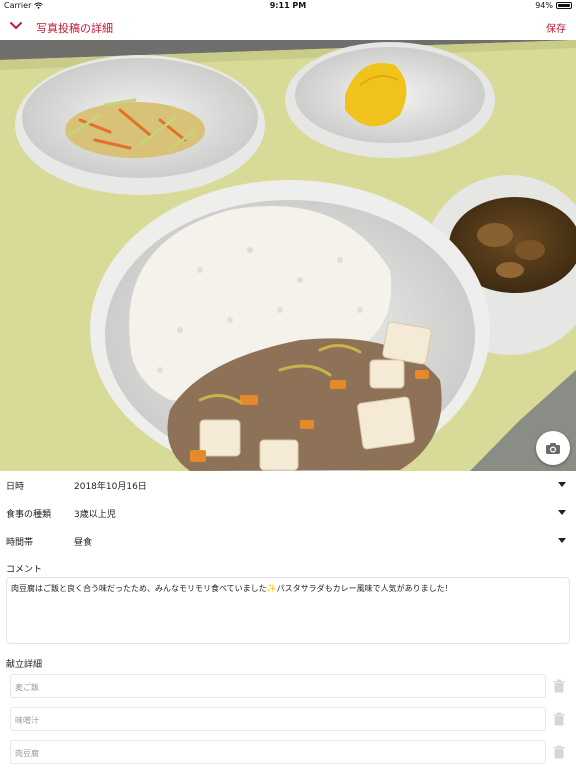  I want to click on camera-icon, so click(553, 448).